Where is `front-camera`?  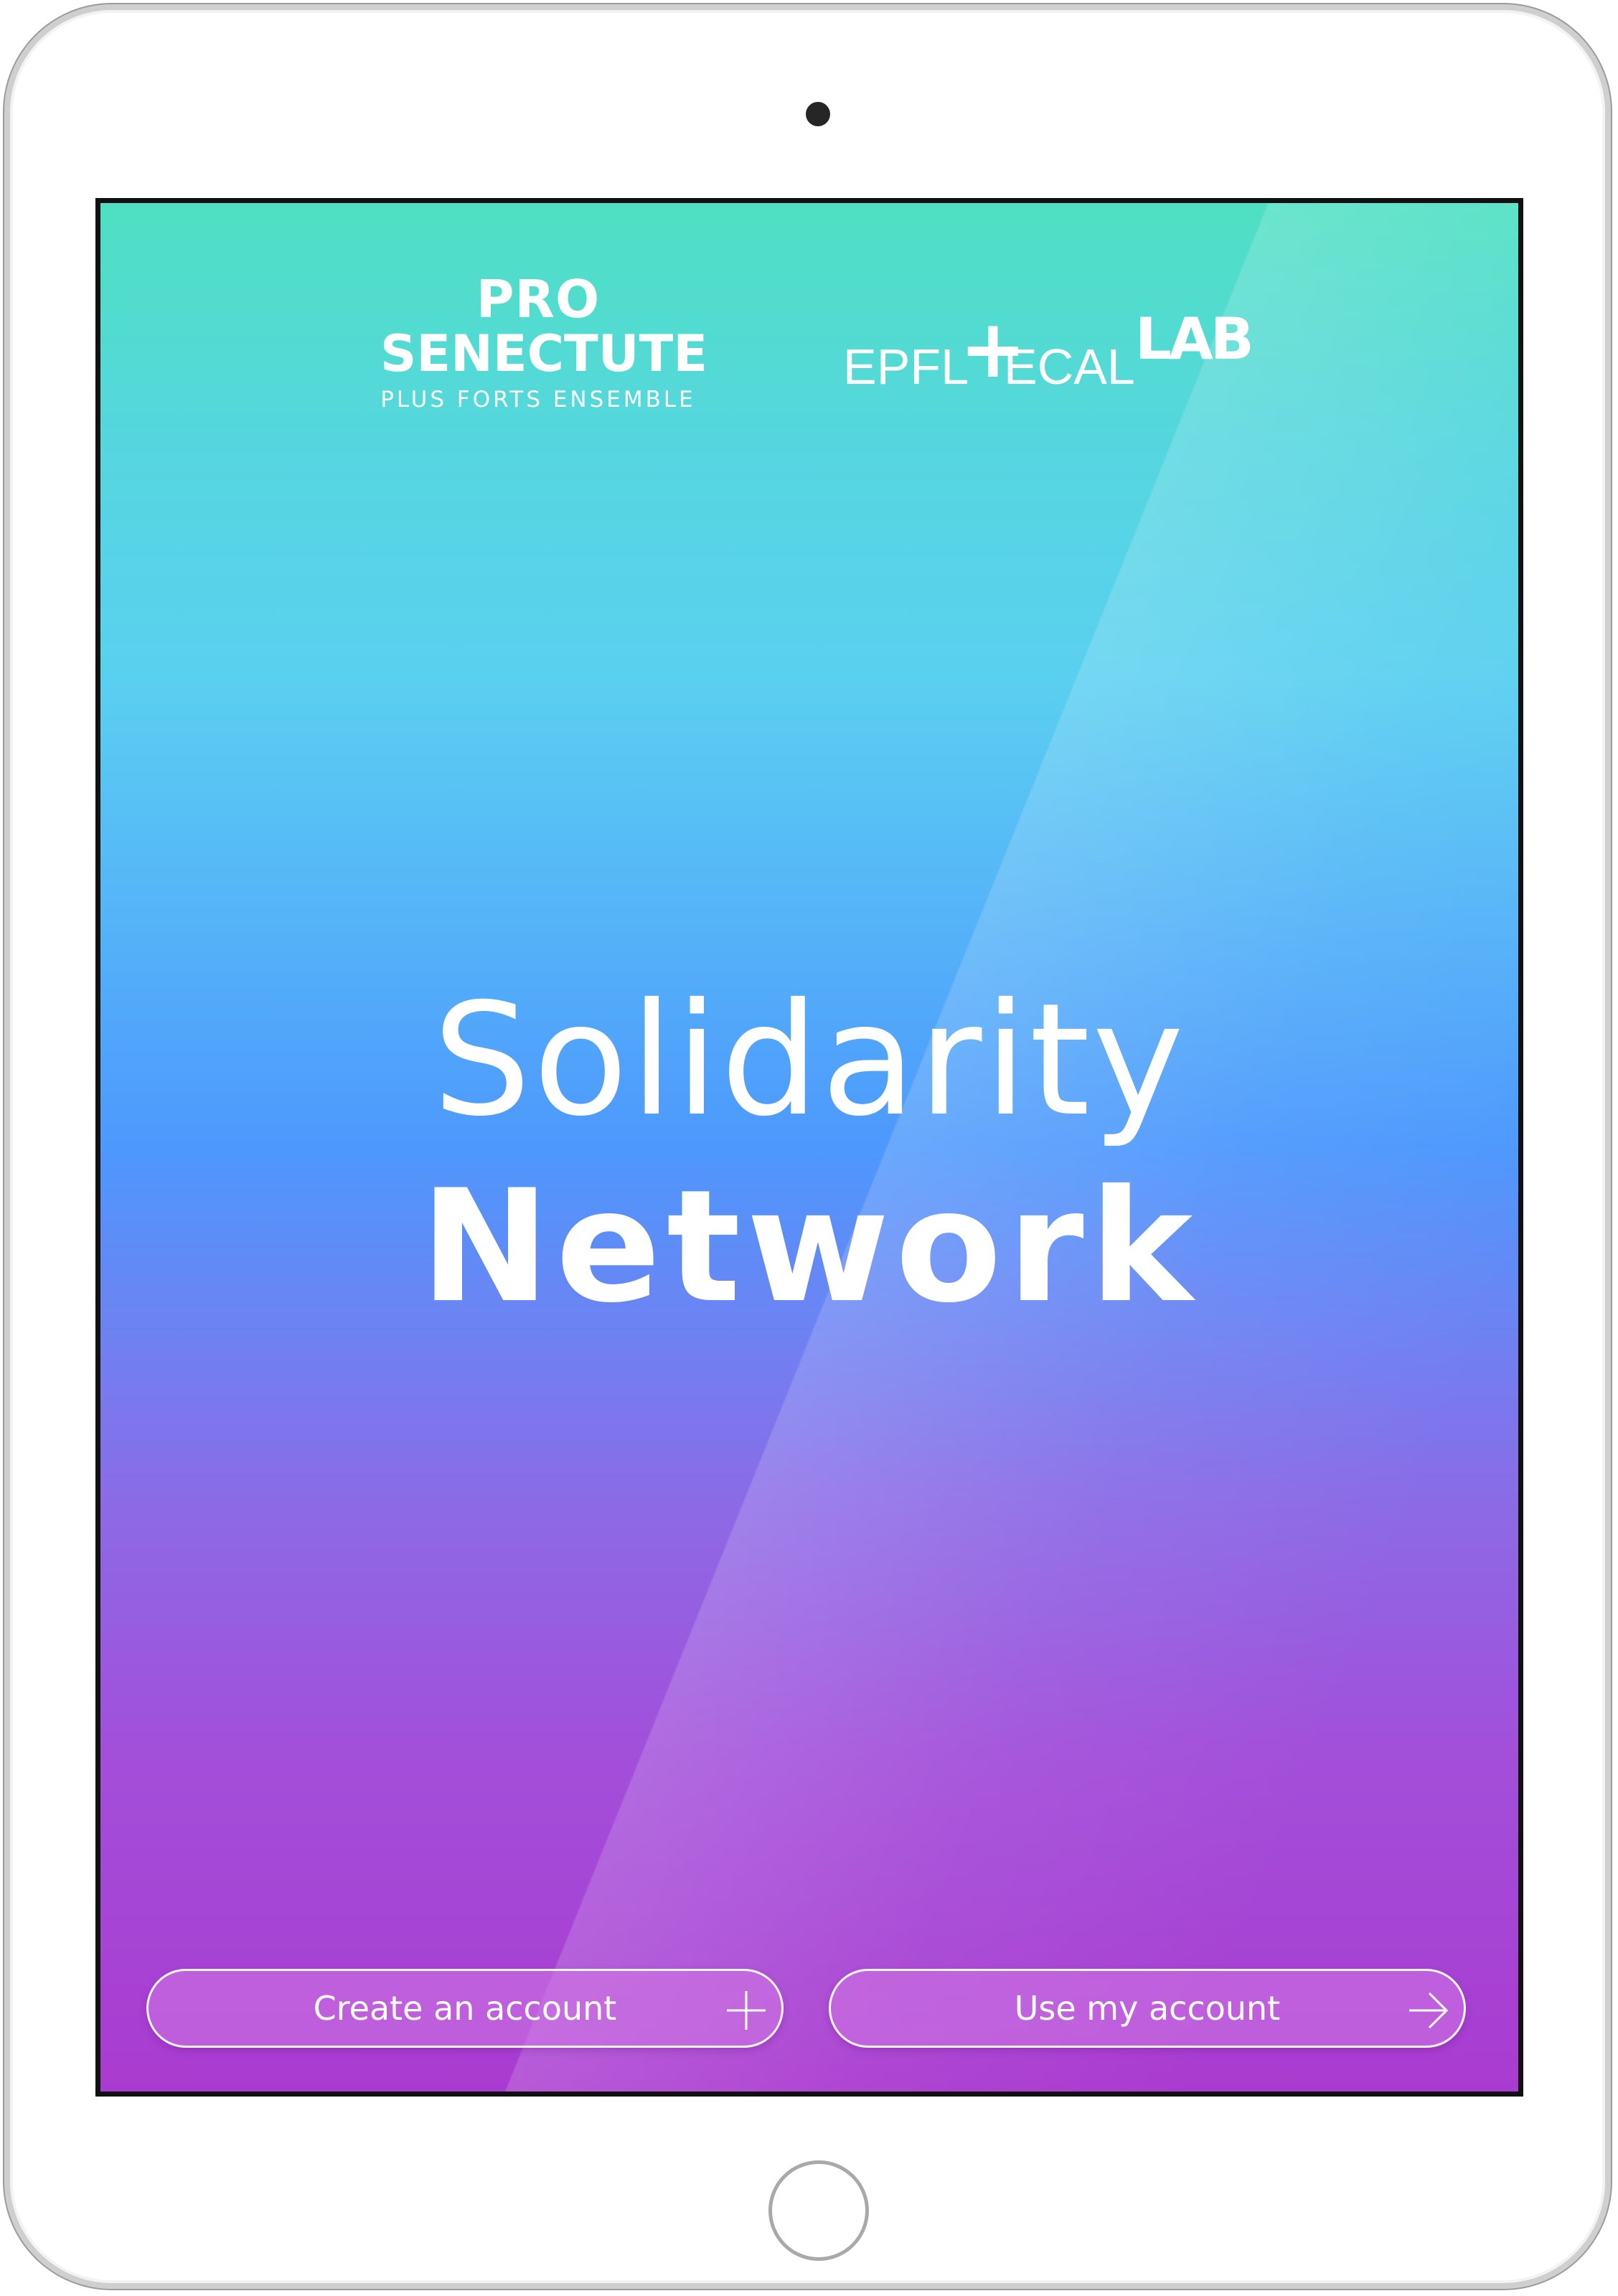 front-camera is located at coordinates (818, 114).